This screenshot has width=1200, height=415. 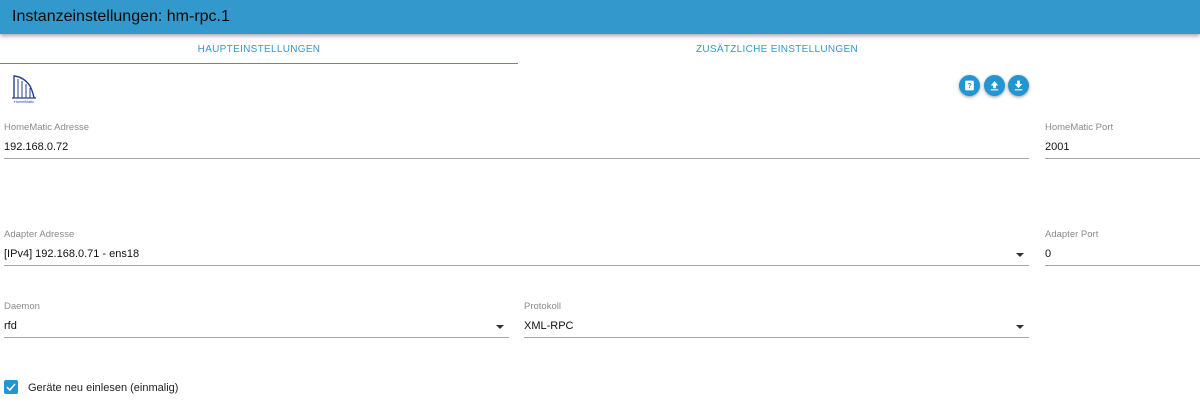 What do you see at coordinates (1048, 254) in the screenshot?
I see `adapter-port-input: 0` at bounding box center [1048, 254].